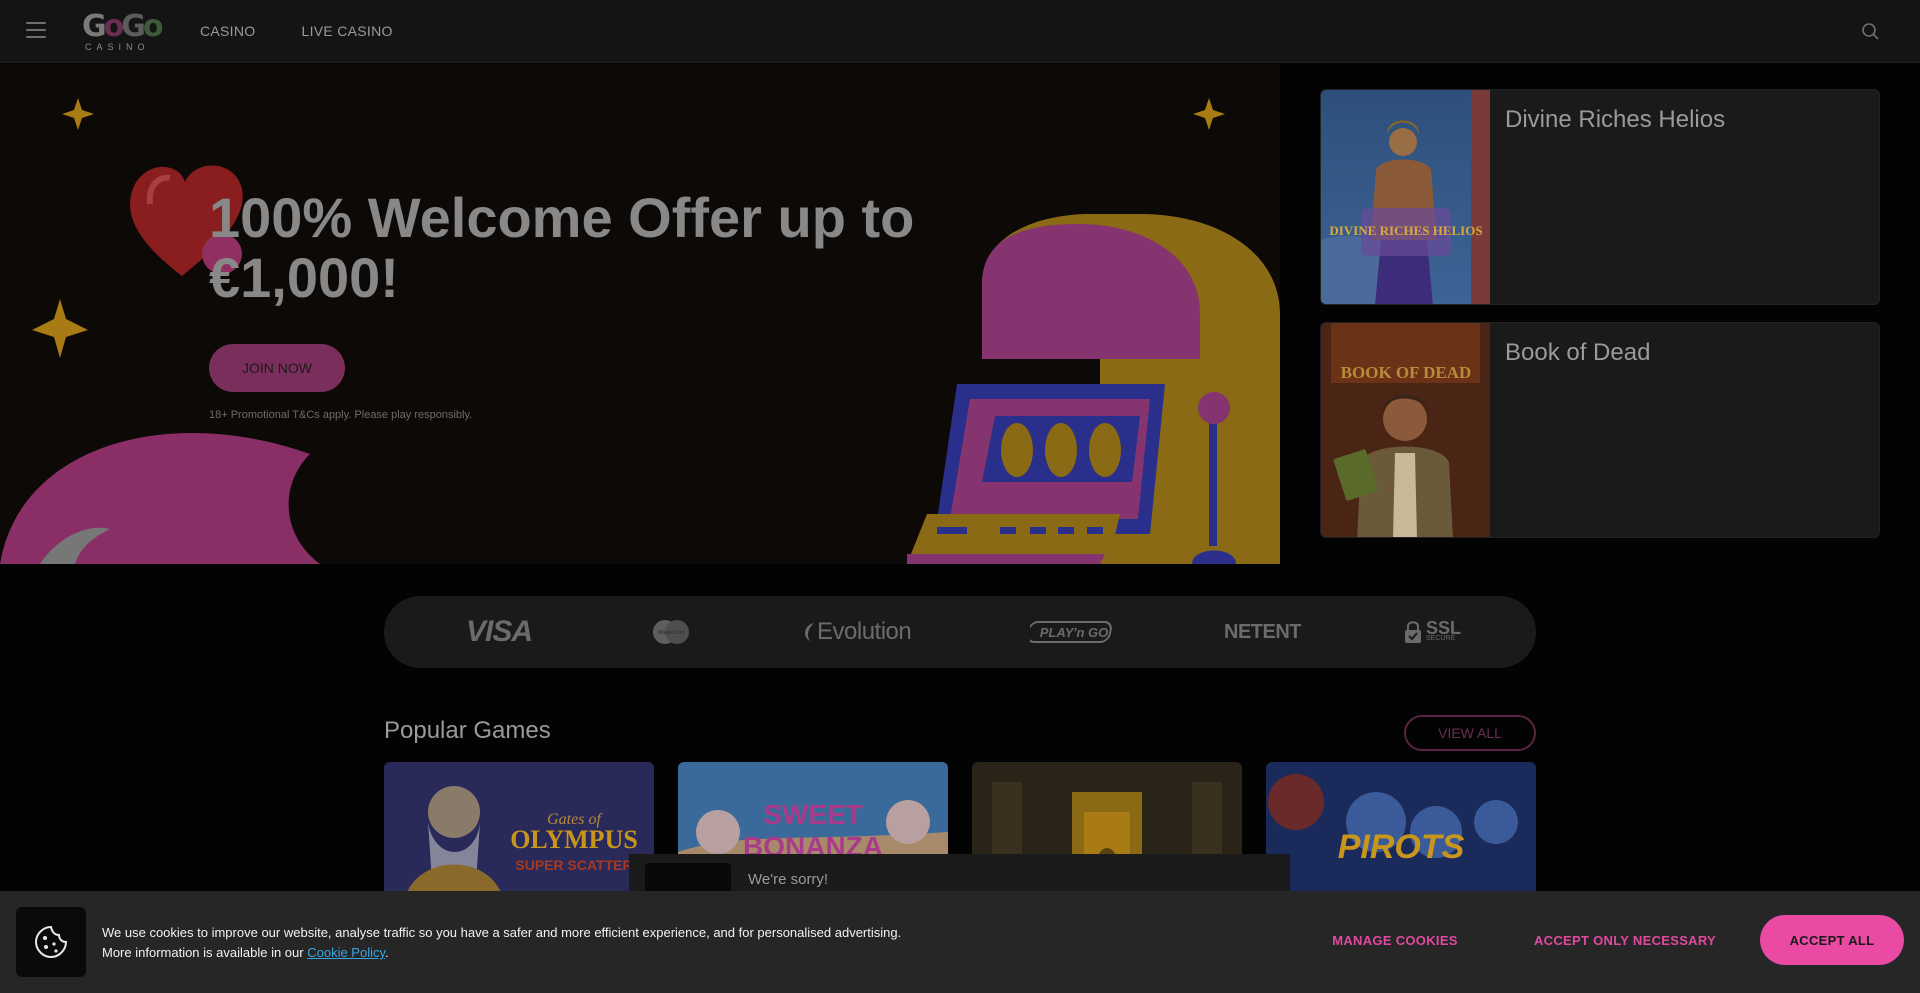  I want to click on cookie-policy-link: Cookie Policy, so click(346, 952).